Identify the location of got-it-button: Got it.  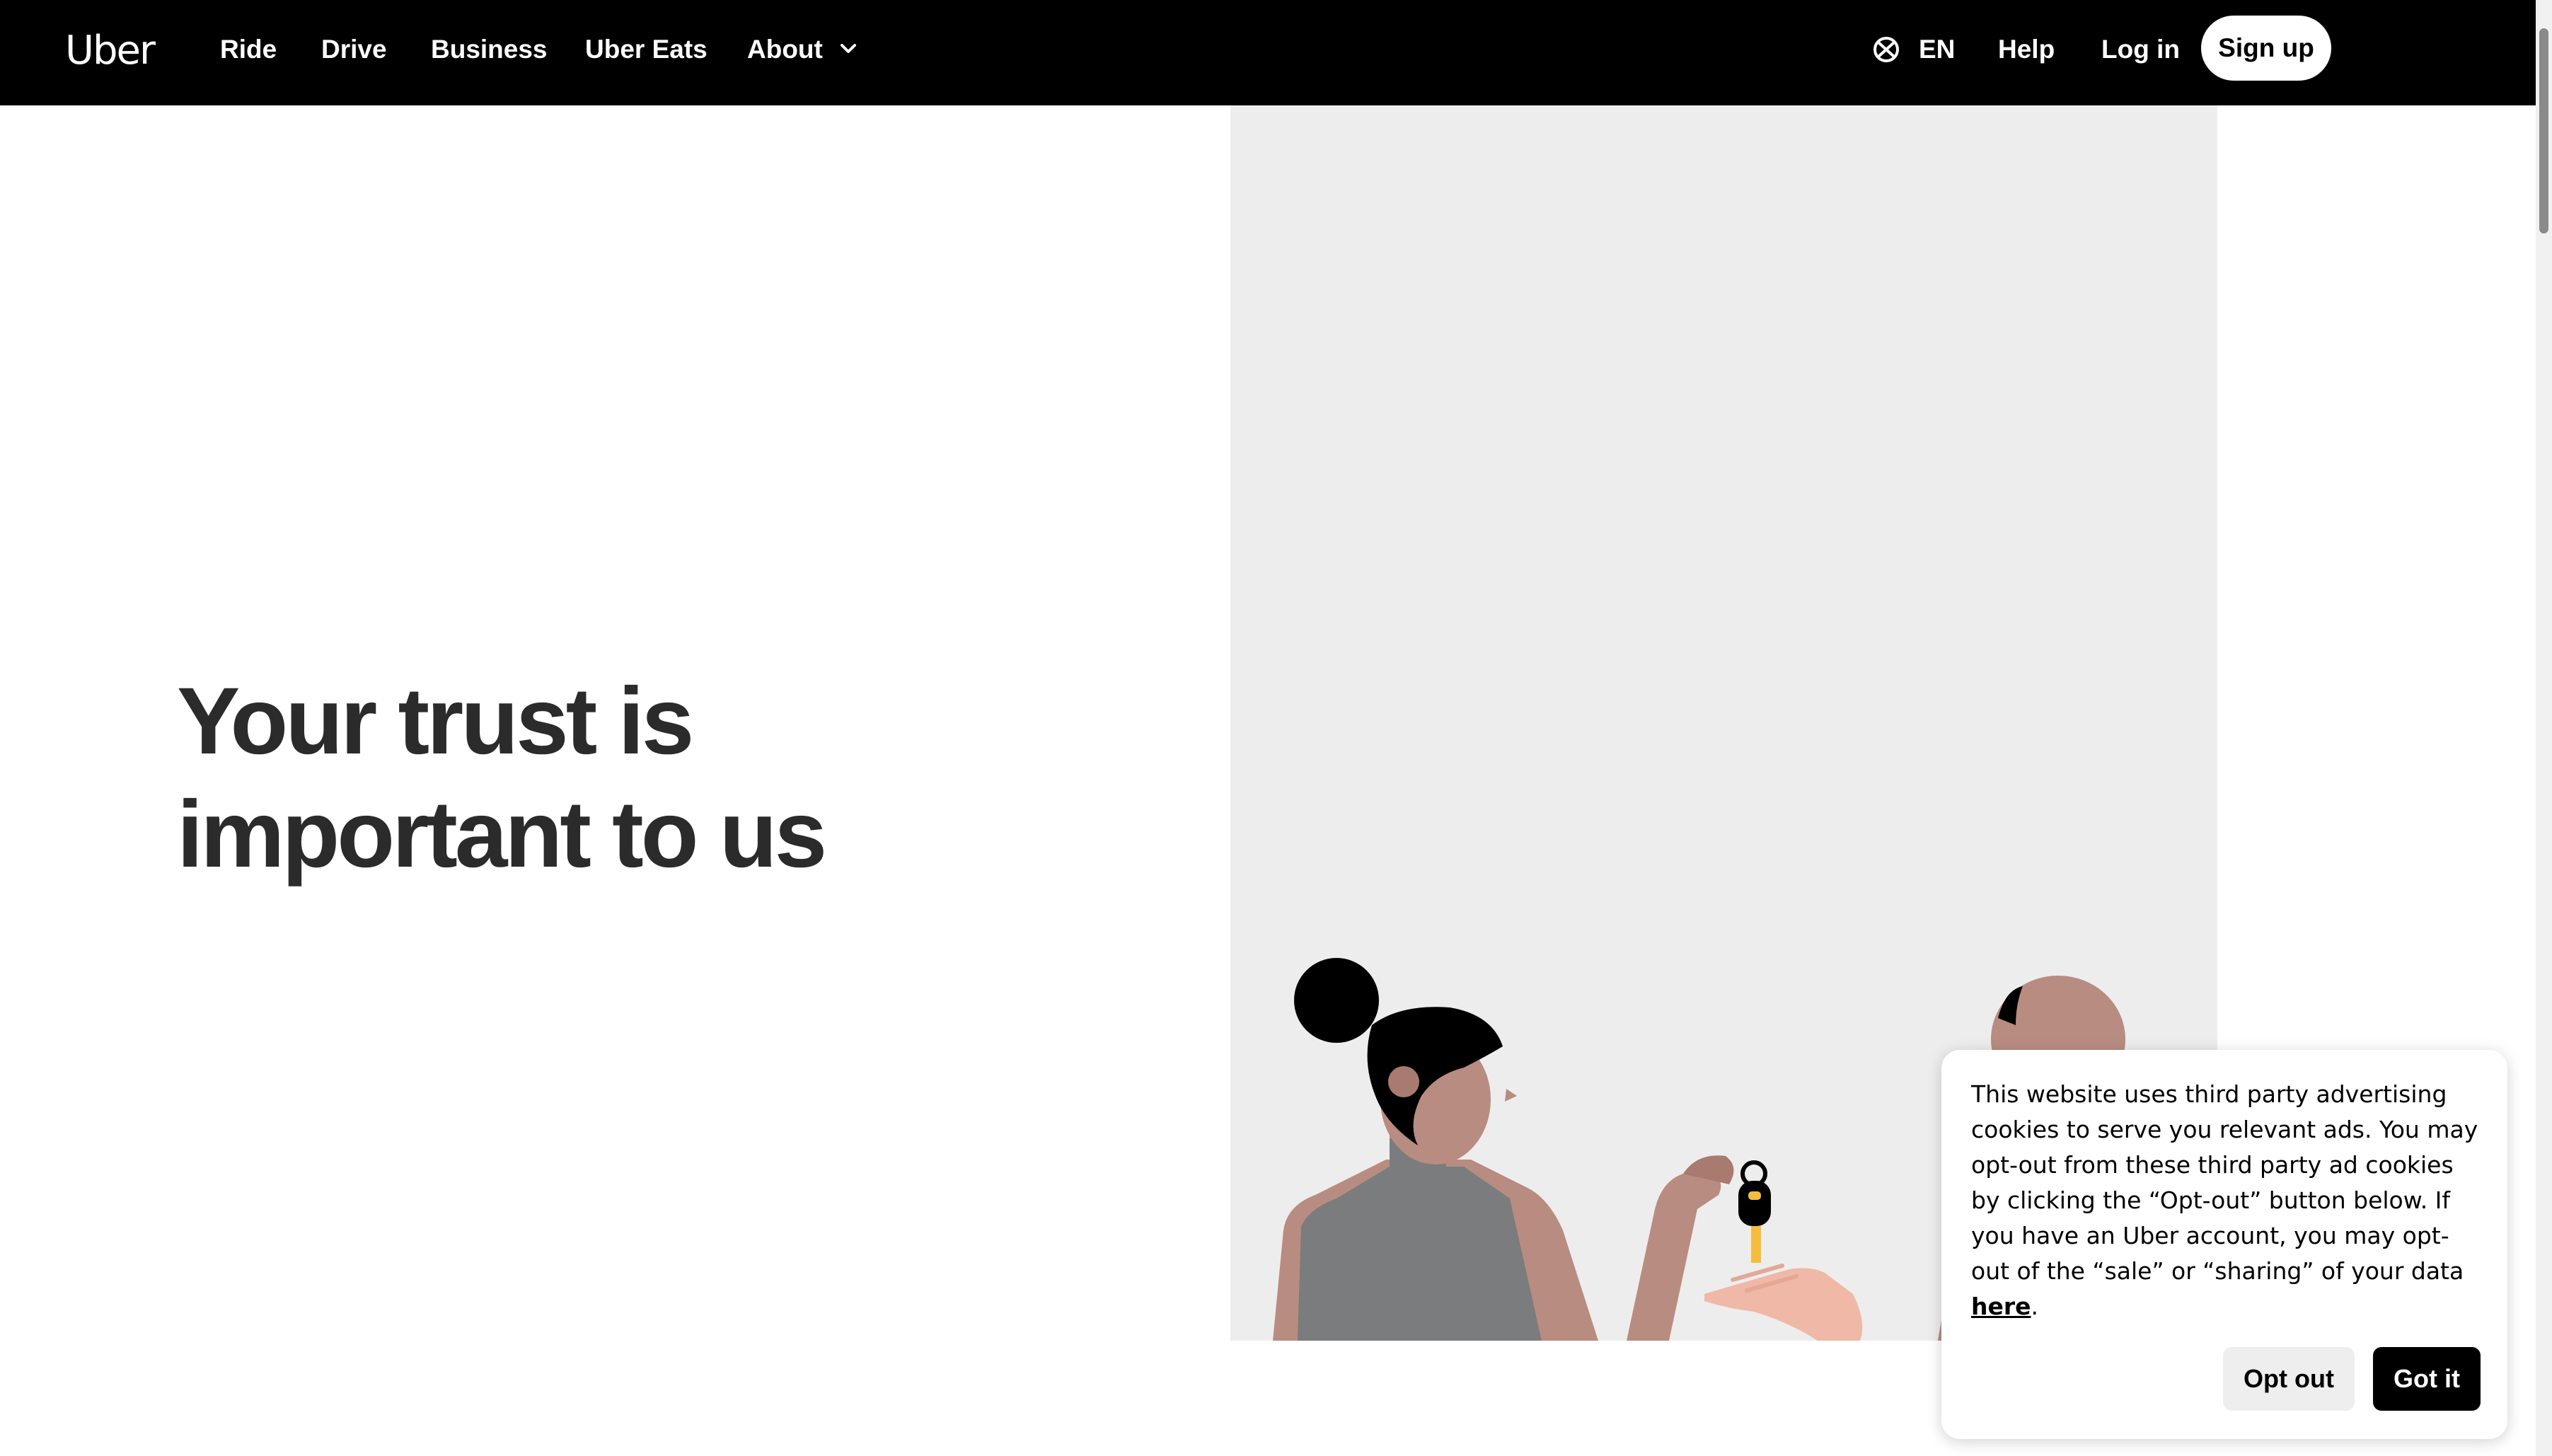
(2427, 1379).